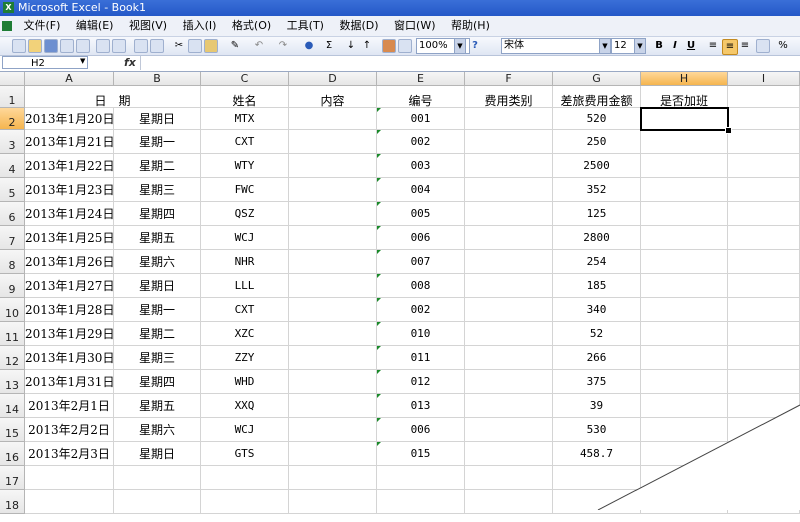 The image size is (800, 522). Describe the element at coordinates (684, 119) in the screenshot. I see `active-cell-selection` at that location.